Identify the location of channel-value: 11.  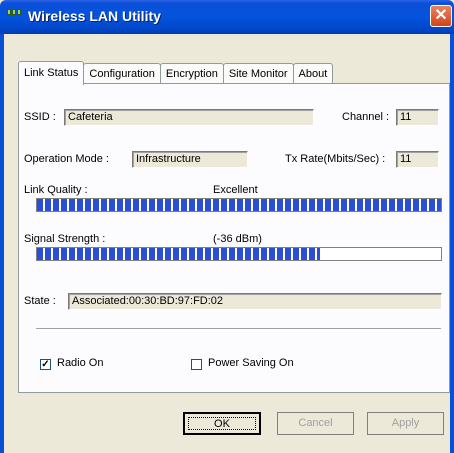
(417, 117).